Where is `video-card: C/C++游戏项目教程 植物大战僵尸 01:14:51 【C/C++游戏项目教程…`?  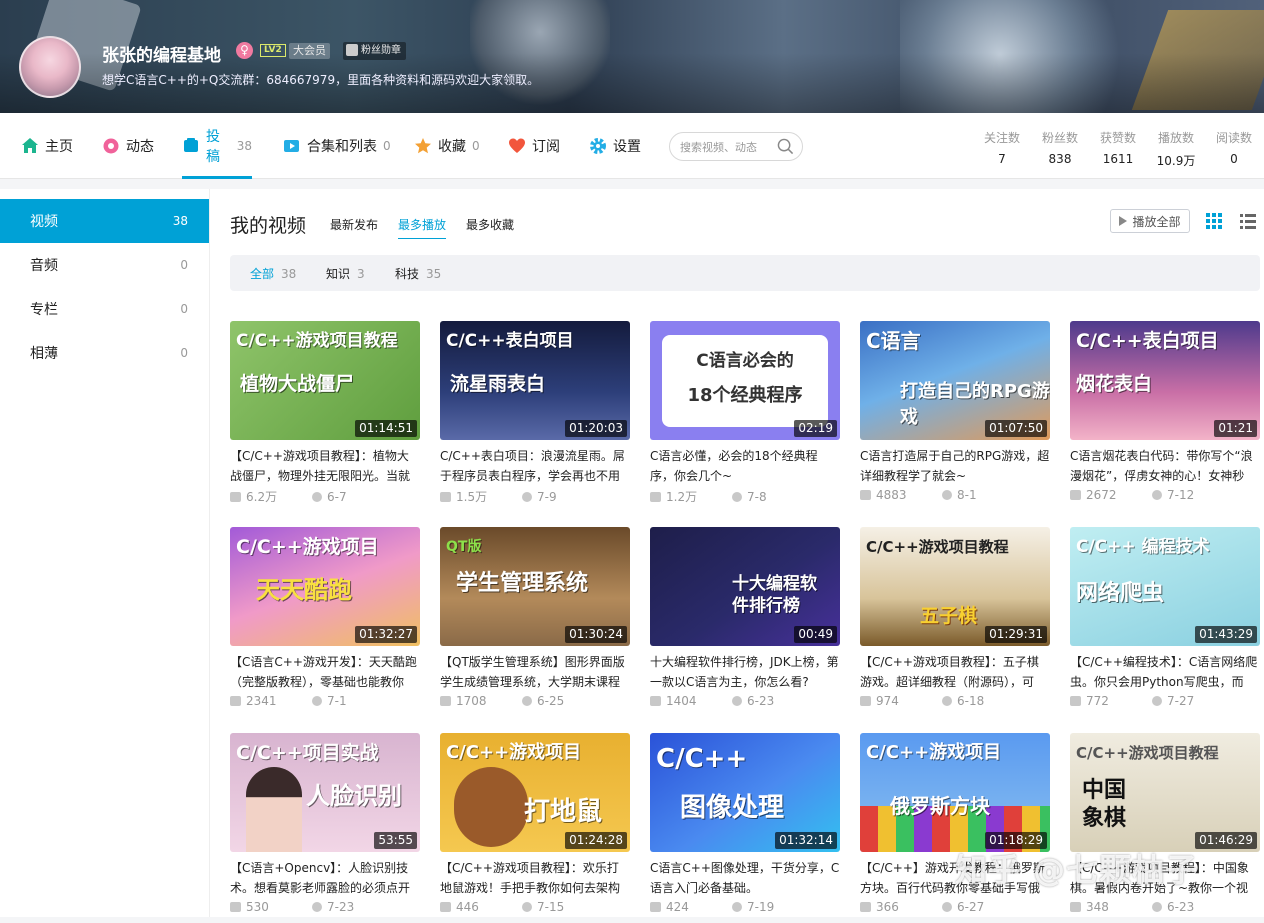
video-card: C/C++游戏项目教程 植物大战僵尸 01:14:51 【C/C++游戏项目教程… is located at coordinates (325, 416).